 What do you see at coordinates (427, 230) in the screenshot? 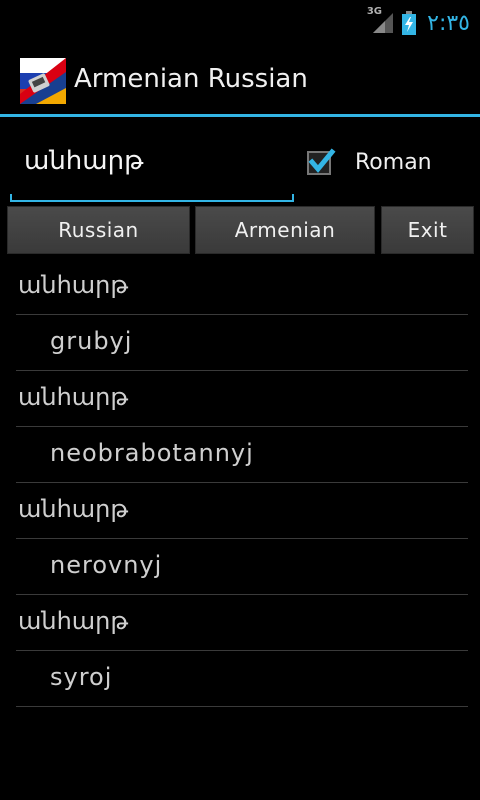
I see `exit-button: Exit` at bounding box center [427, 230].